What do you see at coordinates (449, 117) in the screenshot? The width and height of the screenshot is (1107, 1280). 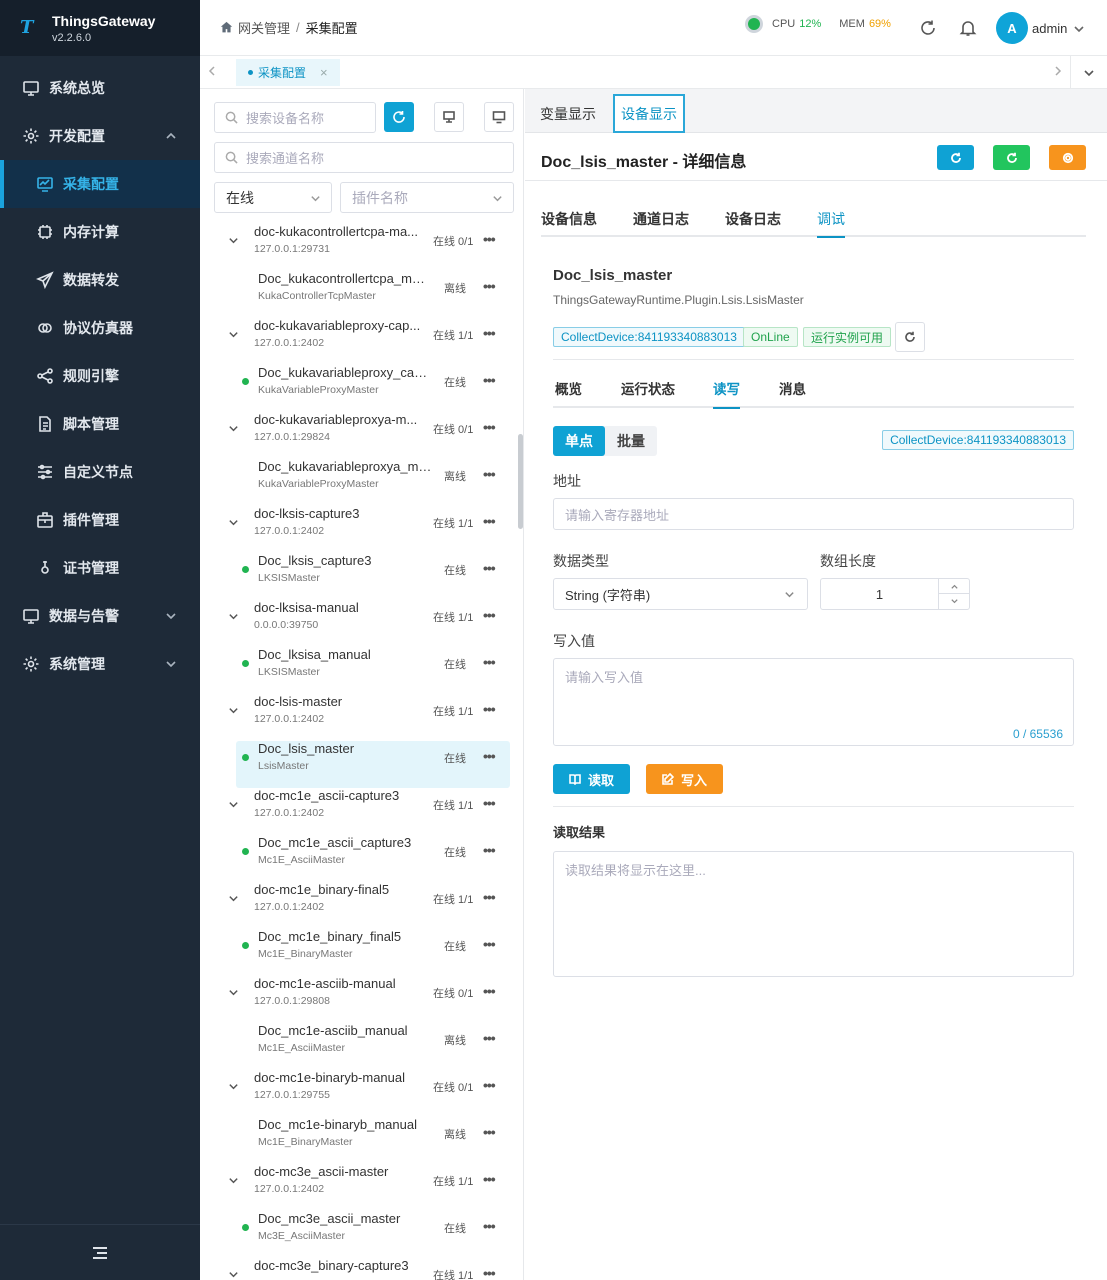 I see `edit-device-button` at bounding box center [449, 117].